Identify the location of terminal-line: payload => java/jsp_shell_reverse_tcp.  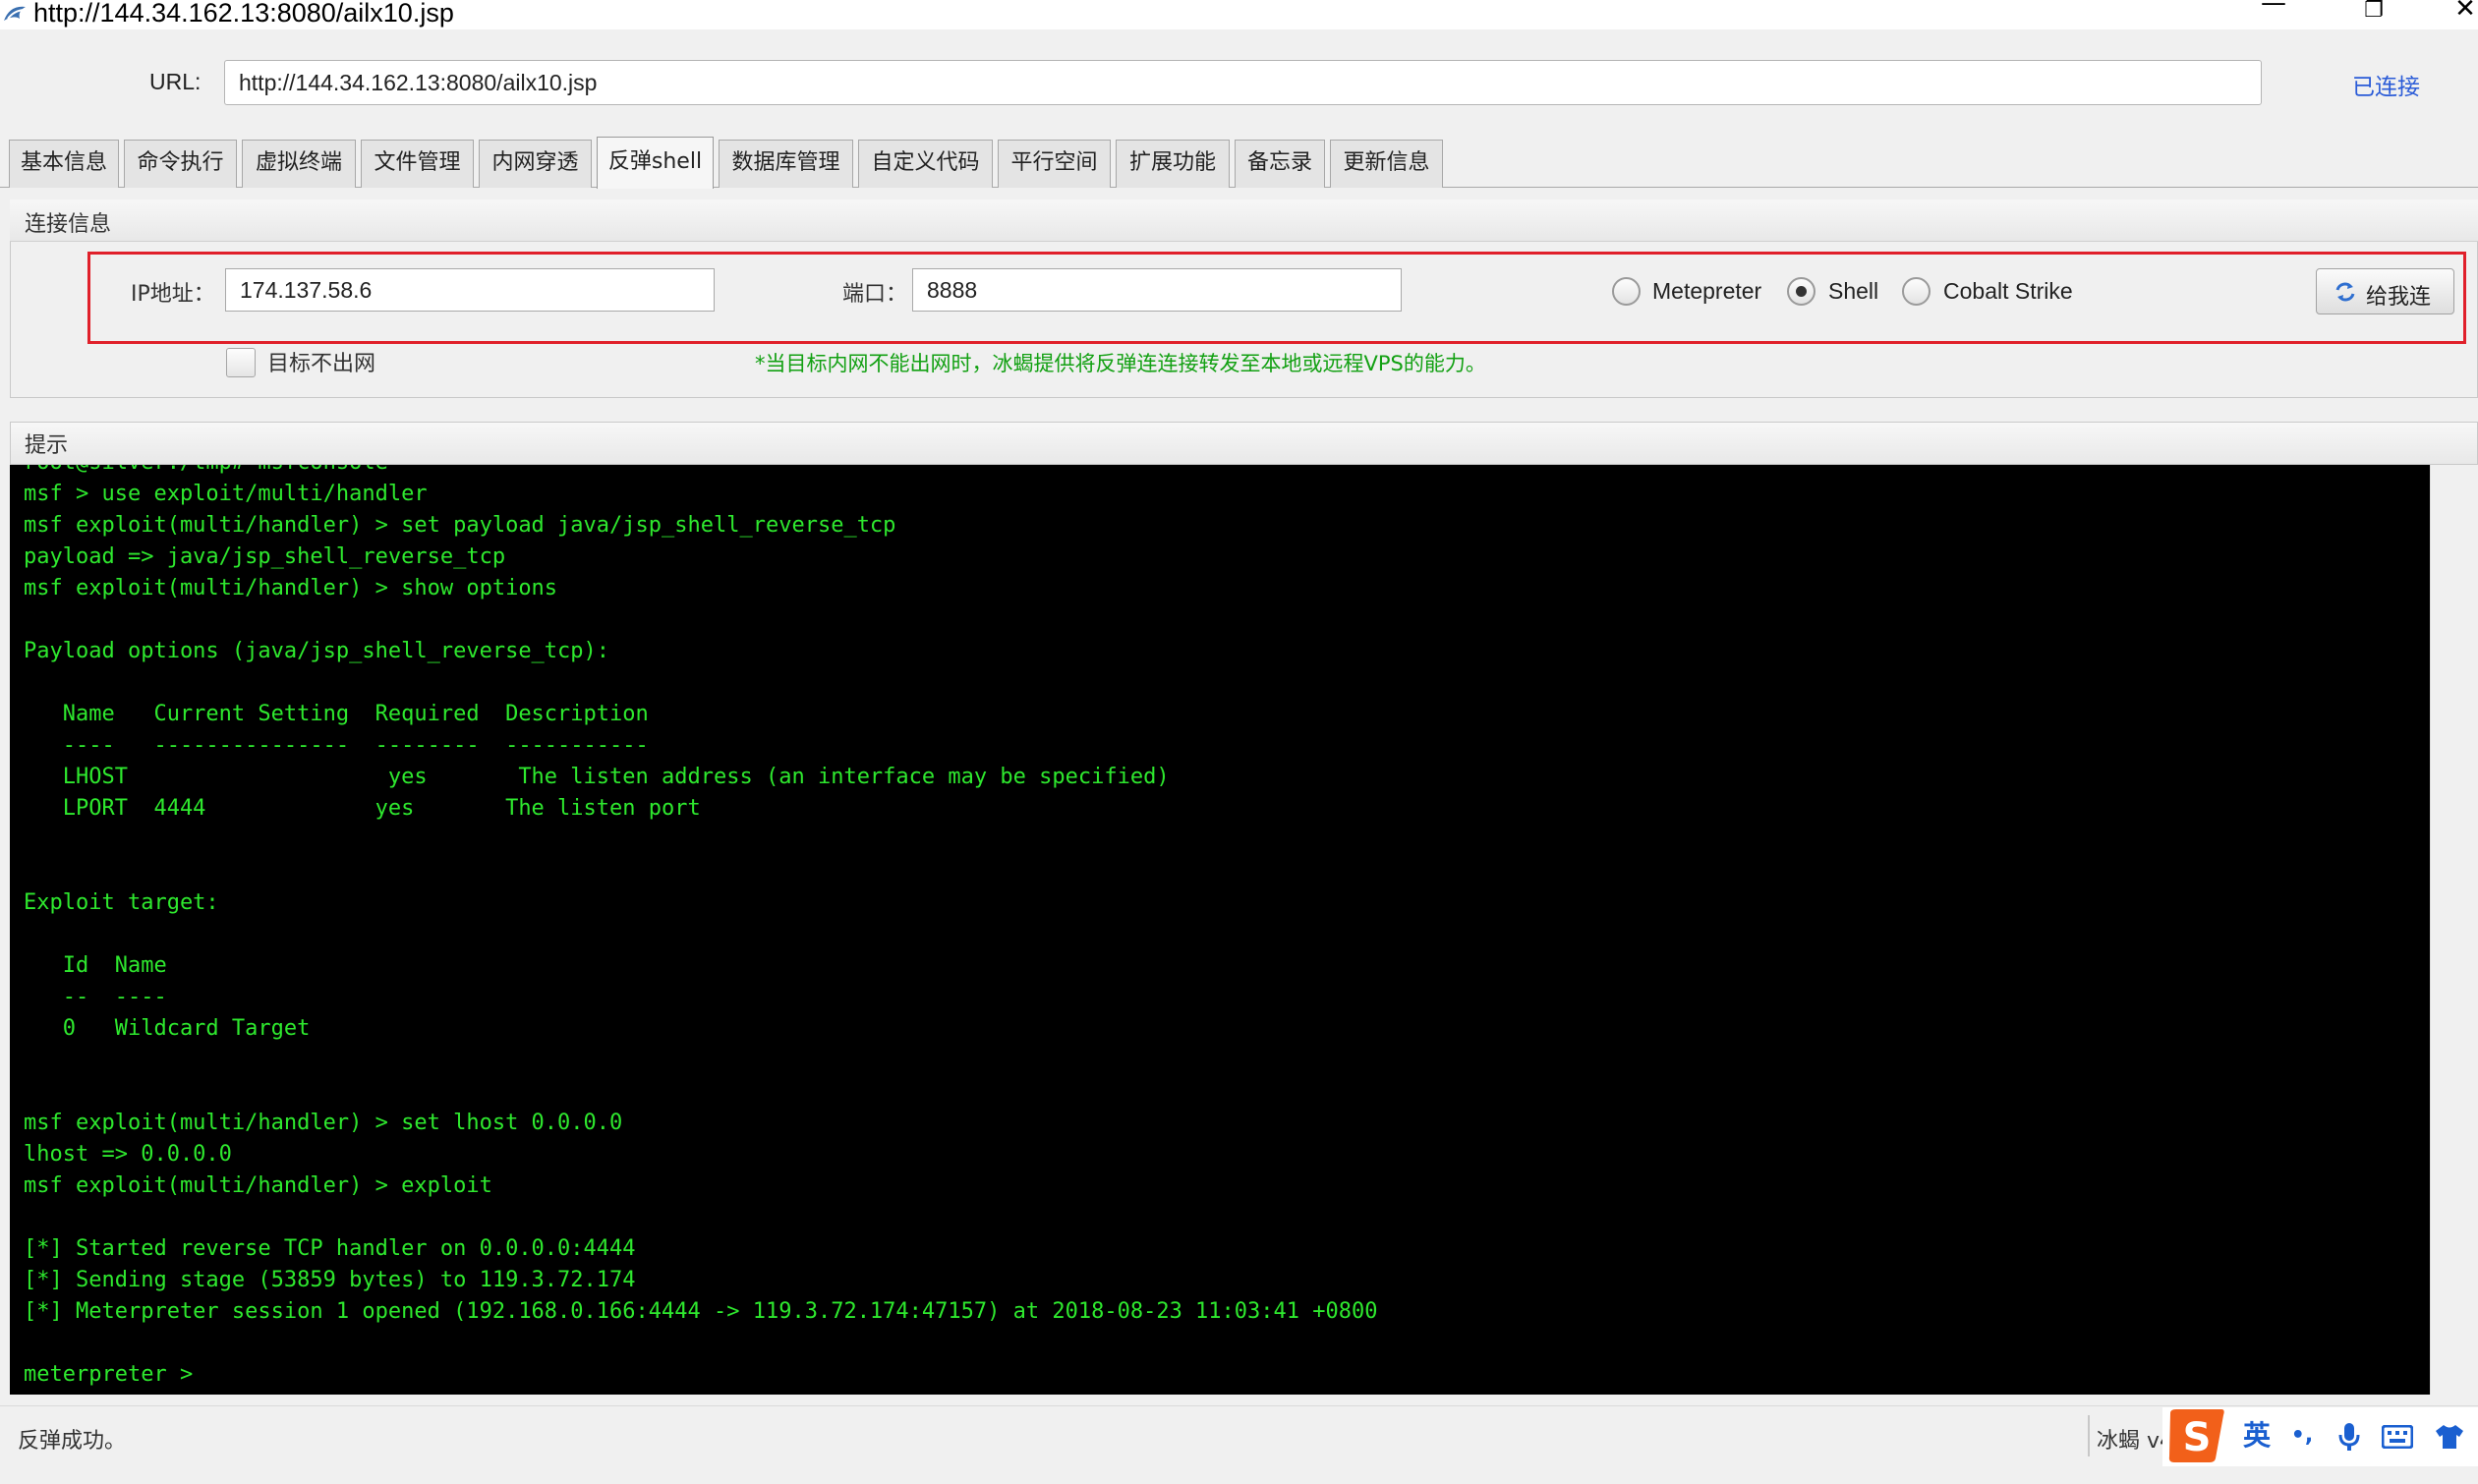
(265, 556).